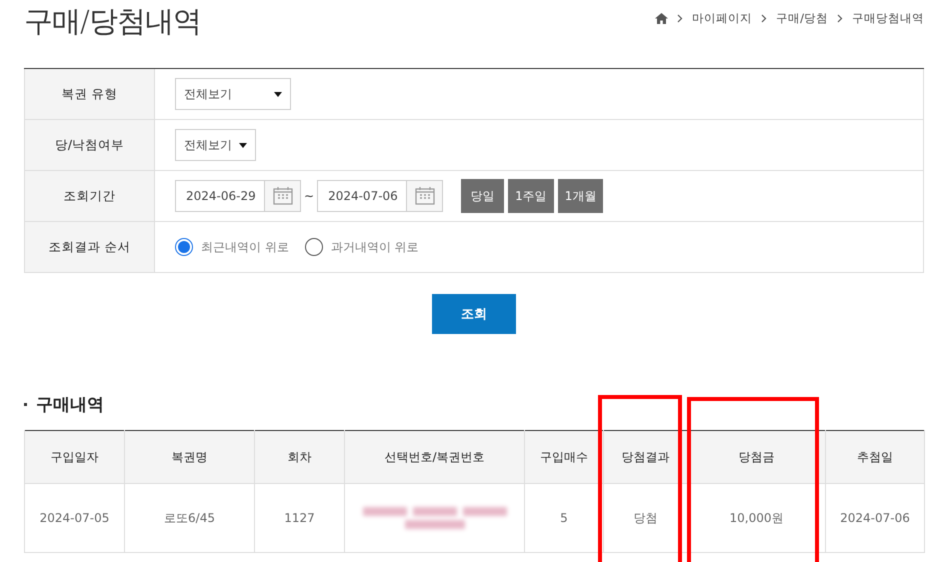 Image resolution: width=941 pixels, height=562 pixels. What do you see at coordinates (646, 457) in the screenshot?
I see `column-header: 당첨결과` at bounding box center [646, 457].